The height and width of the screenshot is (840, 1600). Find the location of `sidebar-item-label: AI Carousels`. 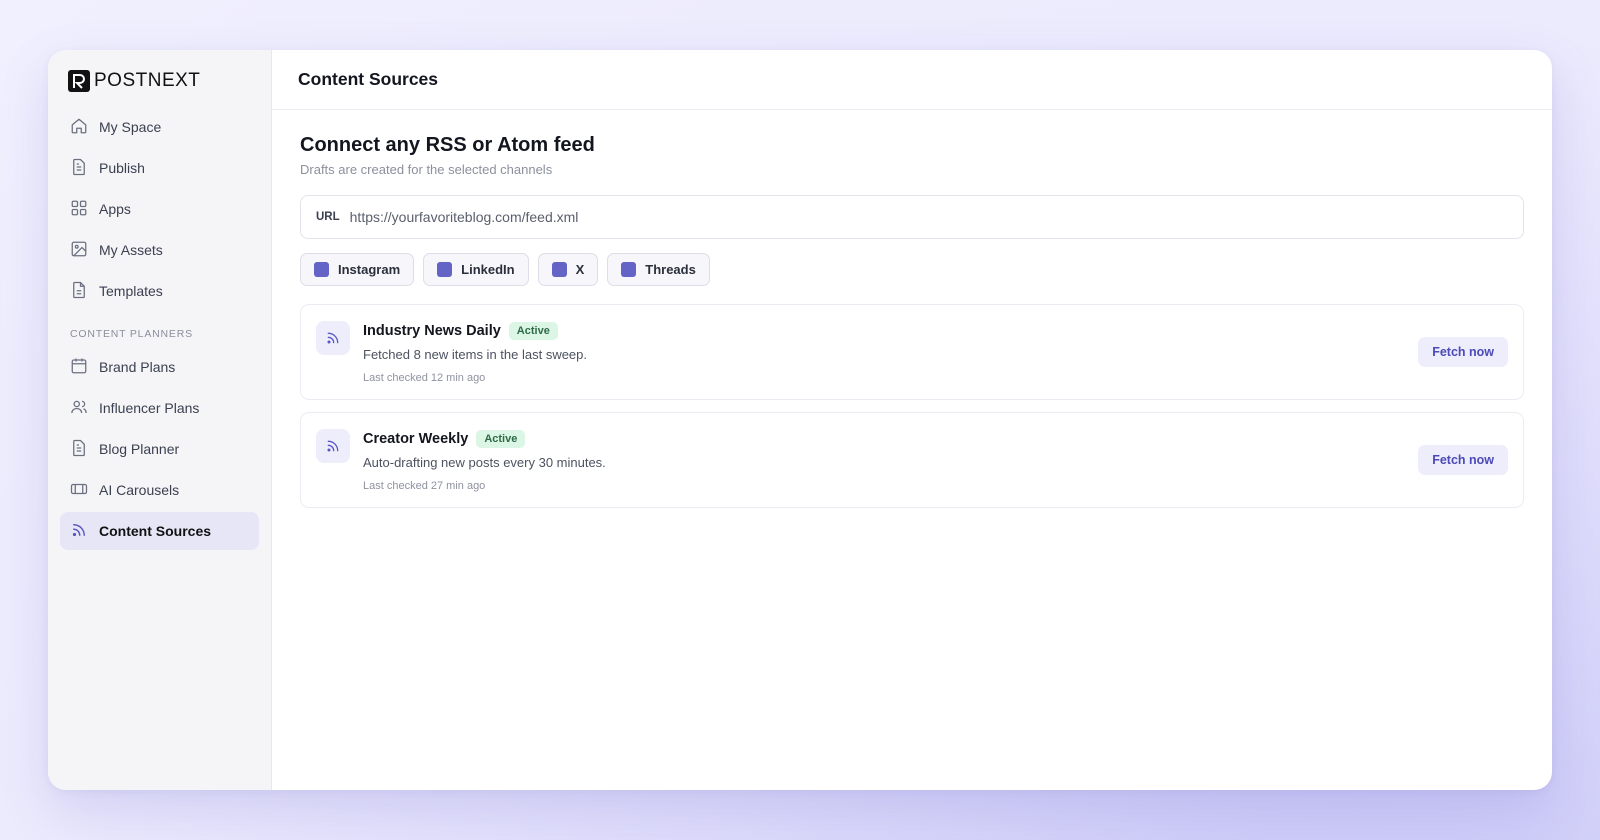

sidebar-item-label: AI Carousels is located at coordinates (139, 490).